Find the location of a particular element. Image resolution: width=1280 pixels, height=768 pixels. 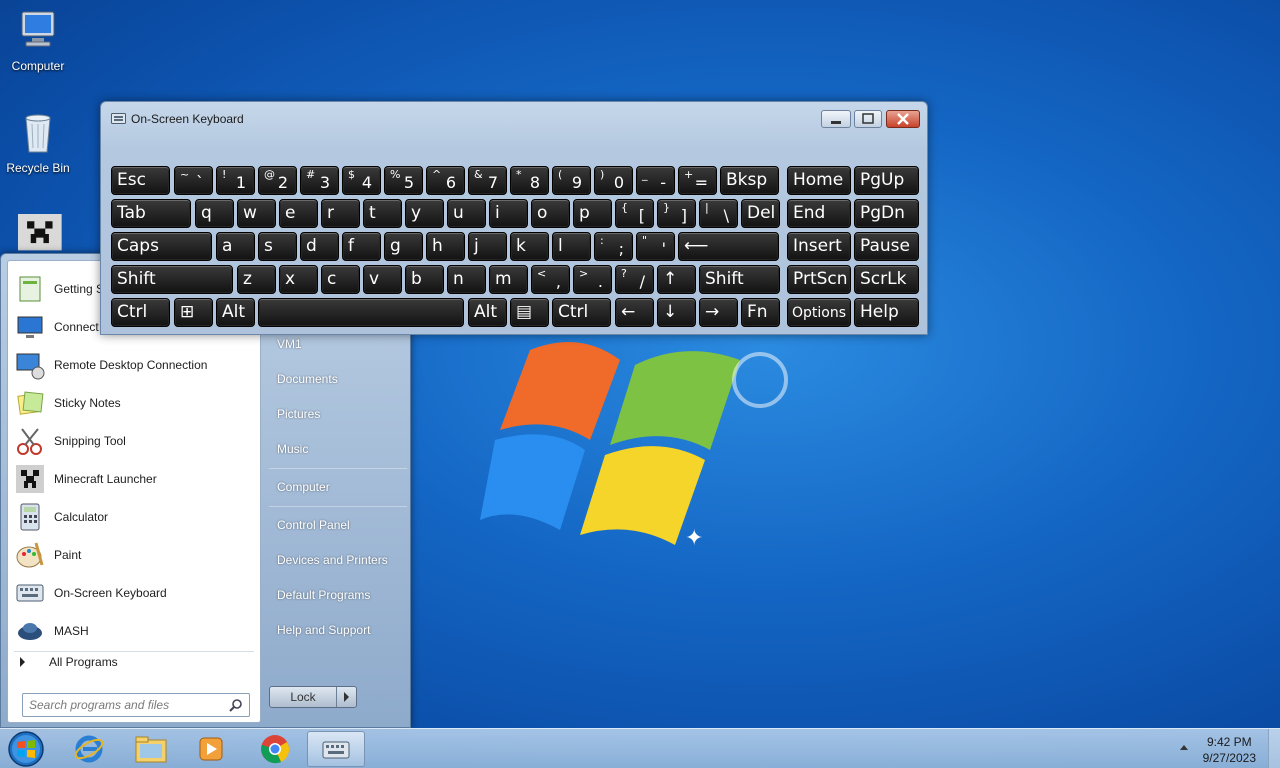

search-input: Search programs and files is located at coordinates (136, 705).